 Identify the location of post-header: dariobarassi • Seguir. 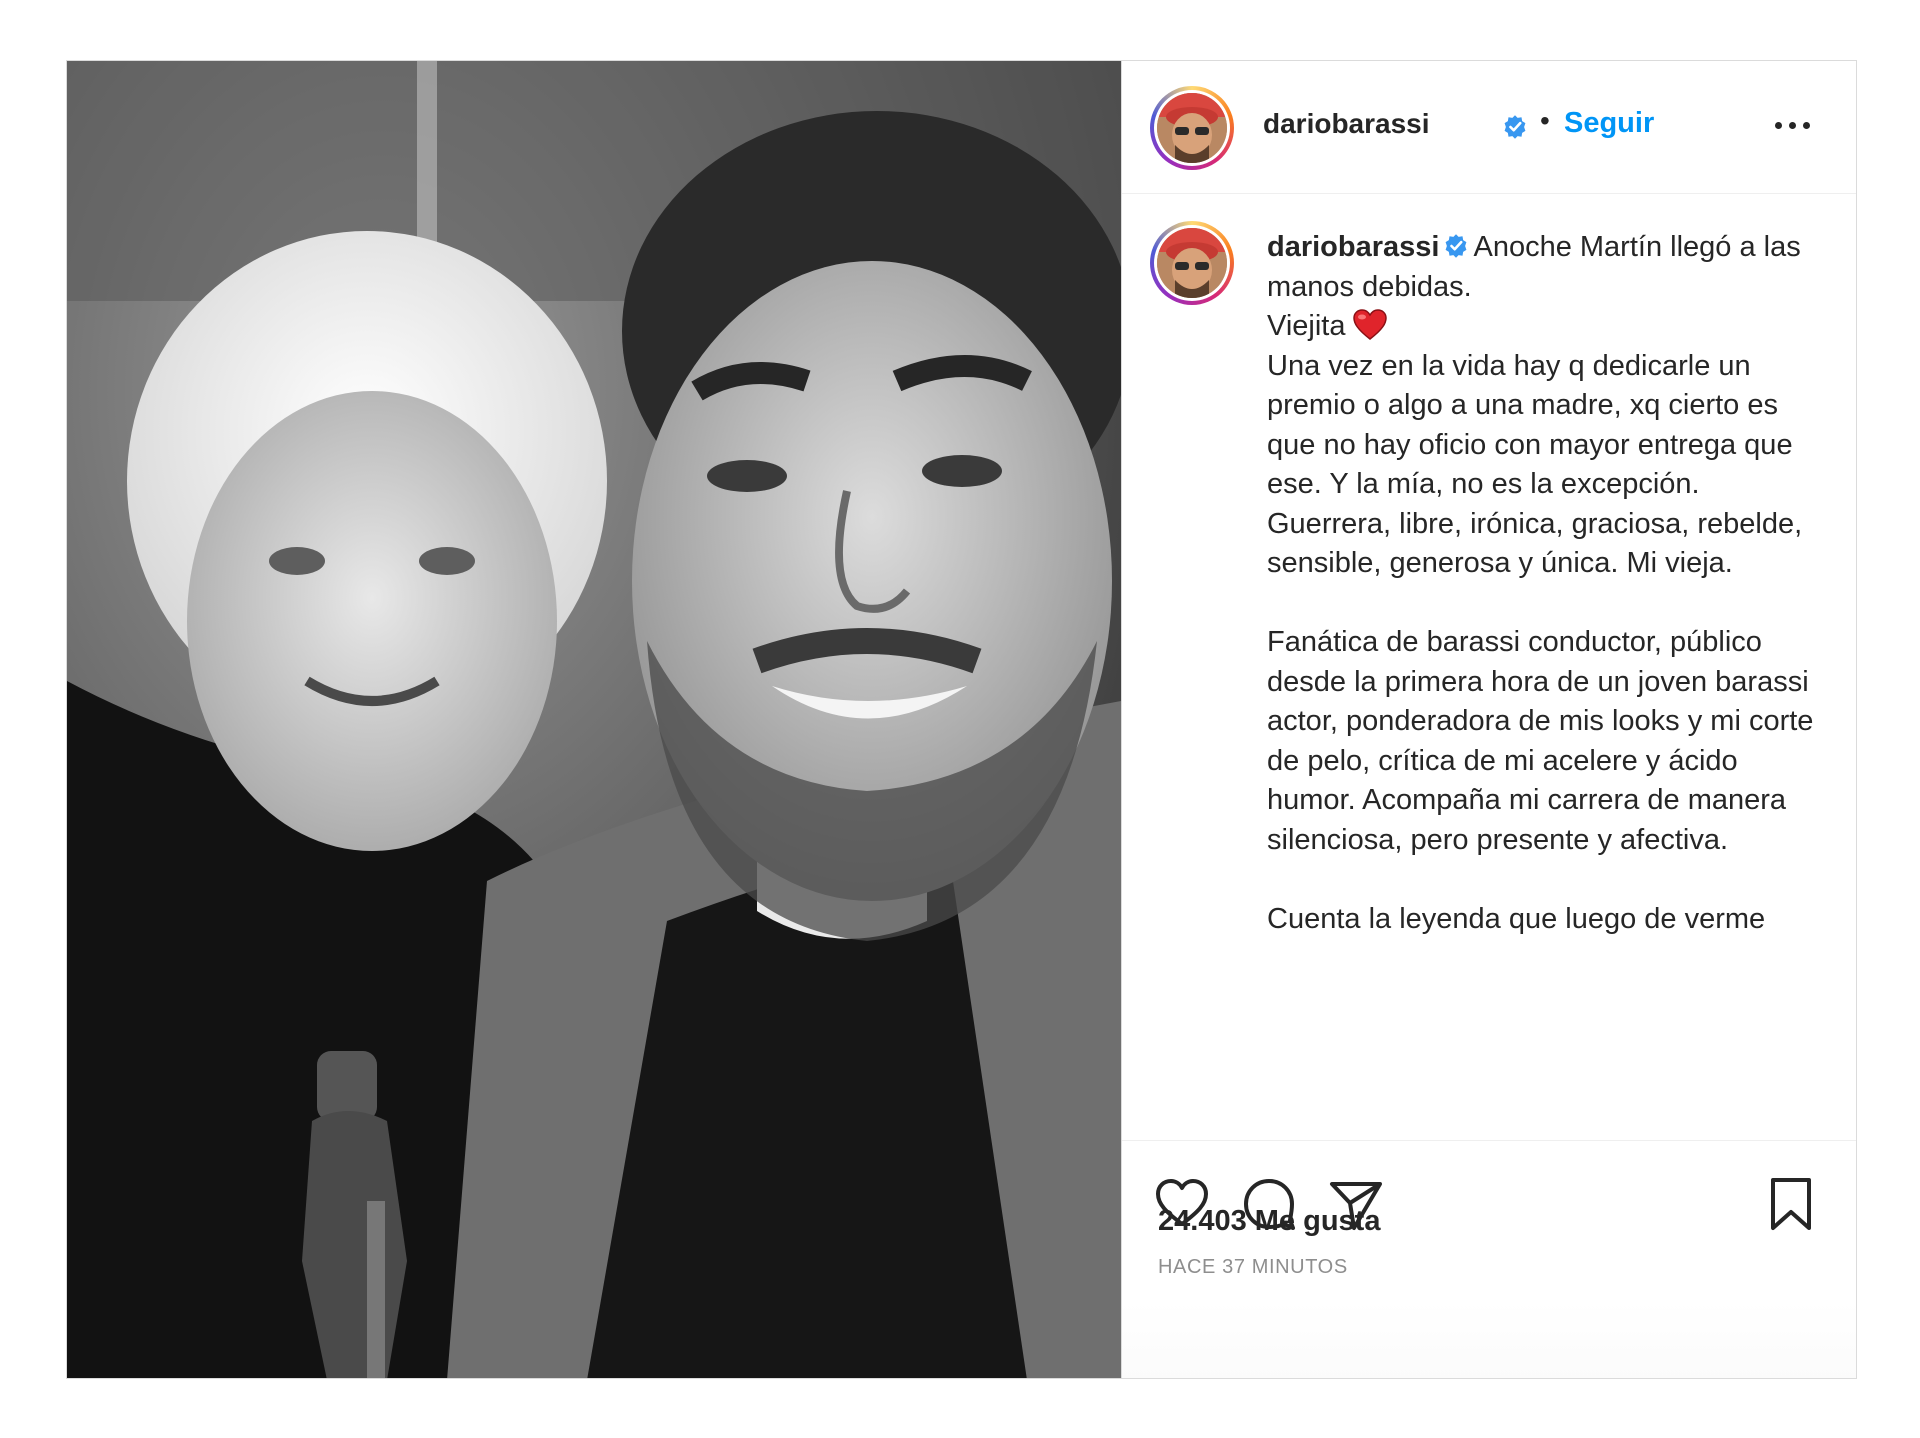
(1489, 127).